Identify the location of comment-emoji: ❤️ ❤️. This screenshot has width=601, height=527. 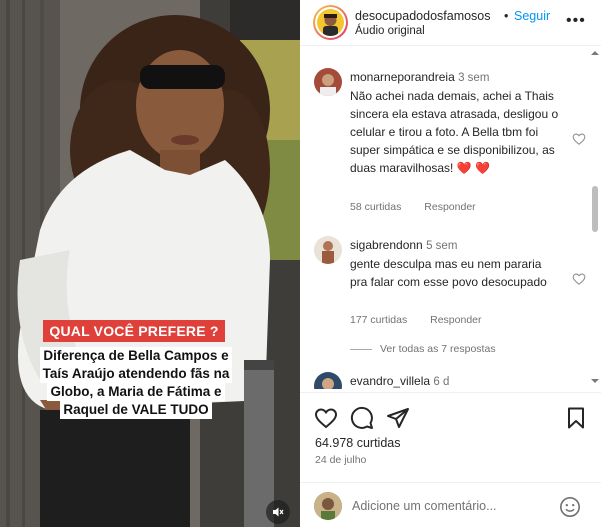
(473, 168).